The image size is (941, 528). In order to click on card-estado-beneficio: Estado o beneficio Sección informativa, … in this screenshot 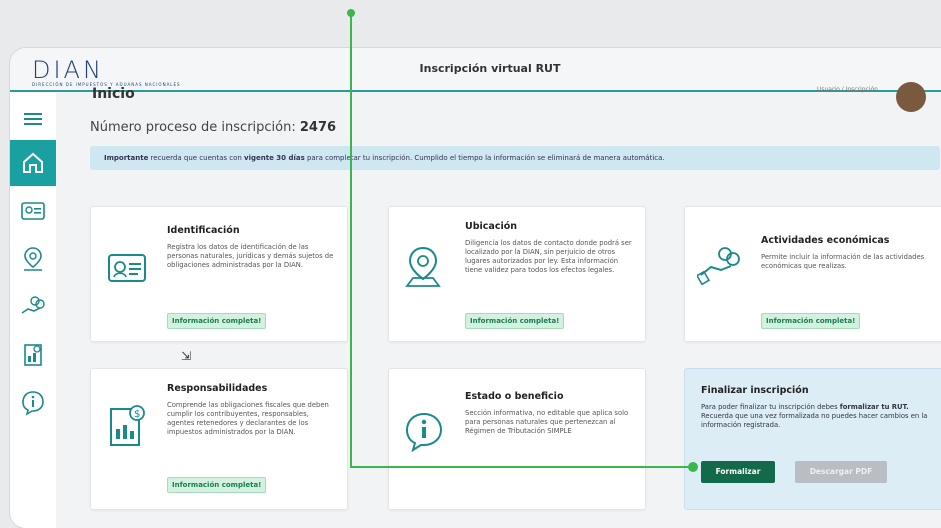, I will do `click(517, 439)`.